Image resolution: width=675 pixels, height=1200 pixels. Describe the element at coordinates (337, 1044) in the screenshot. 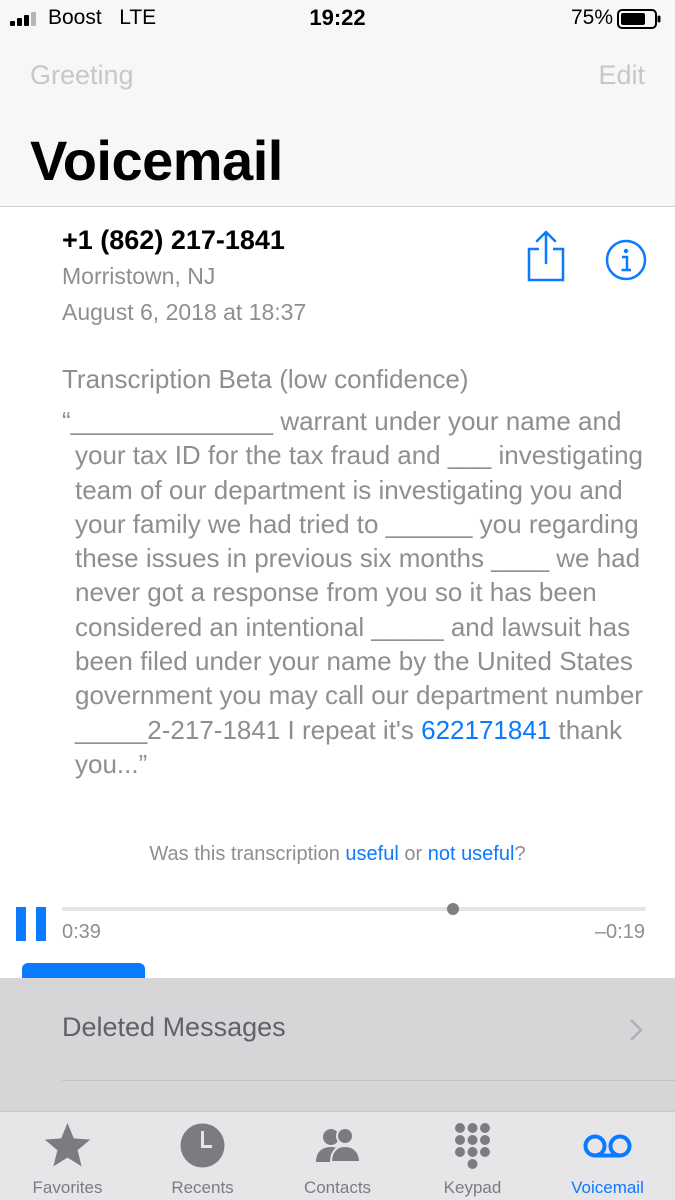

I see `voicemail-list: Deleted Messages` at that location.